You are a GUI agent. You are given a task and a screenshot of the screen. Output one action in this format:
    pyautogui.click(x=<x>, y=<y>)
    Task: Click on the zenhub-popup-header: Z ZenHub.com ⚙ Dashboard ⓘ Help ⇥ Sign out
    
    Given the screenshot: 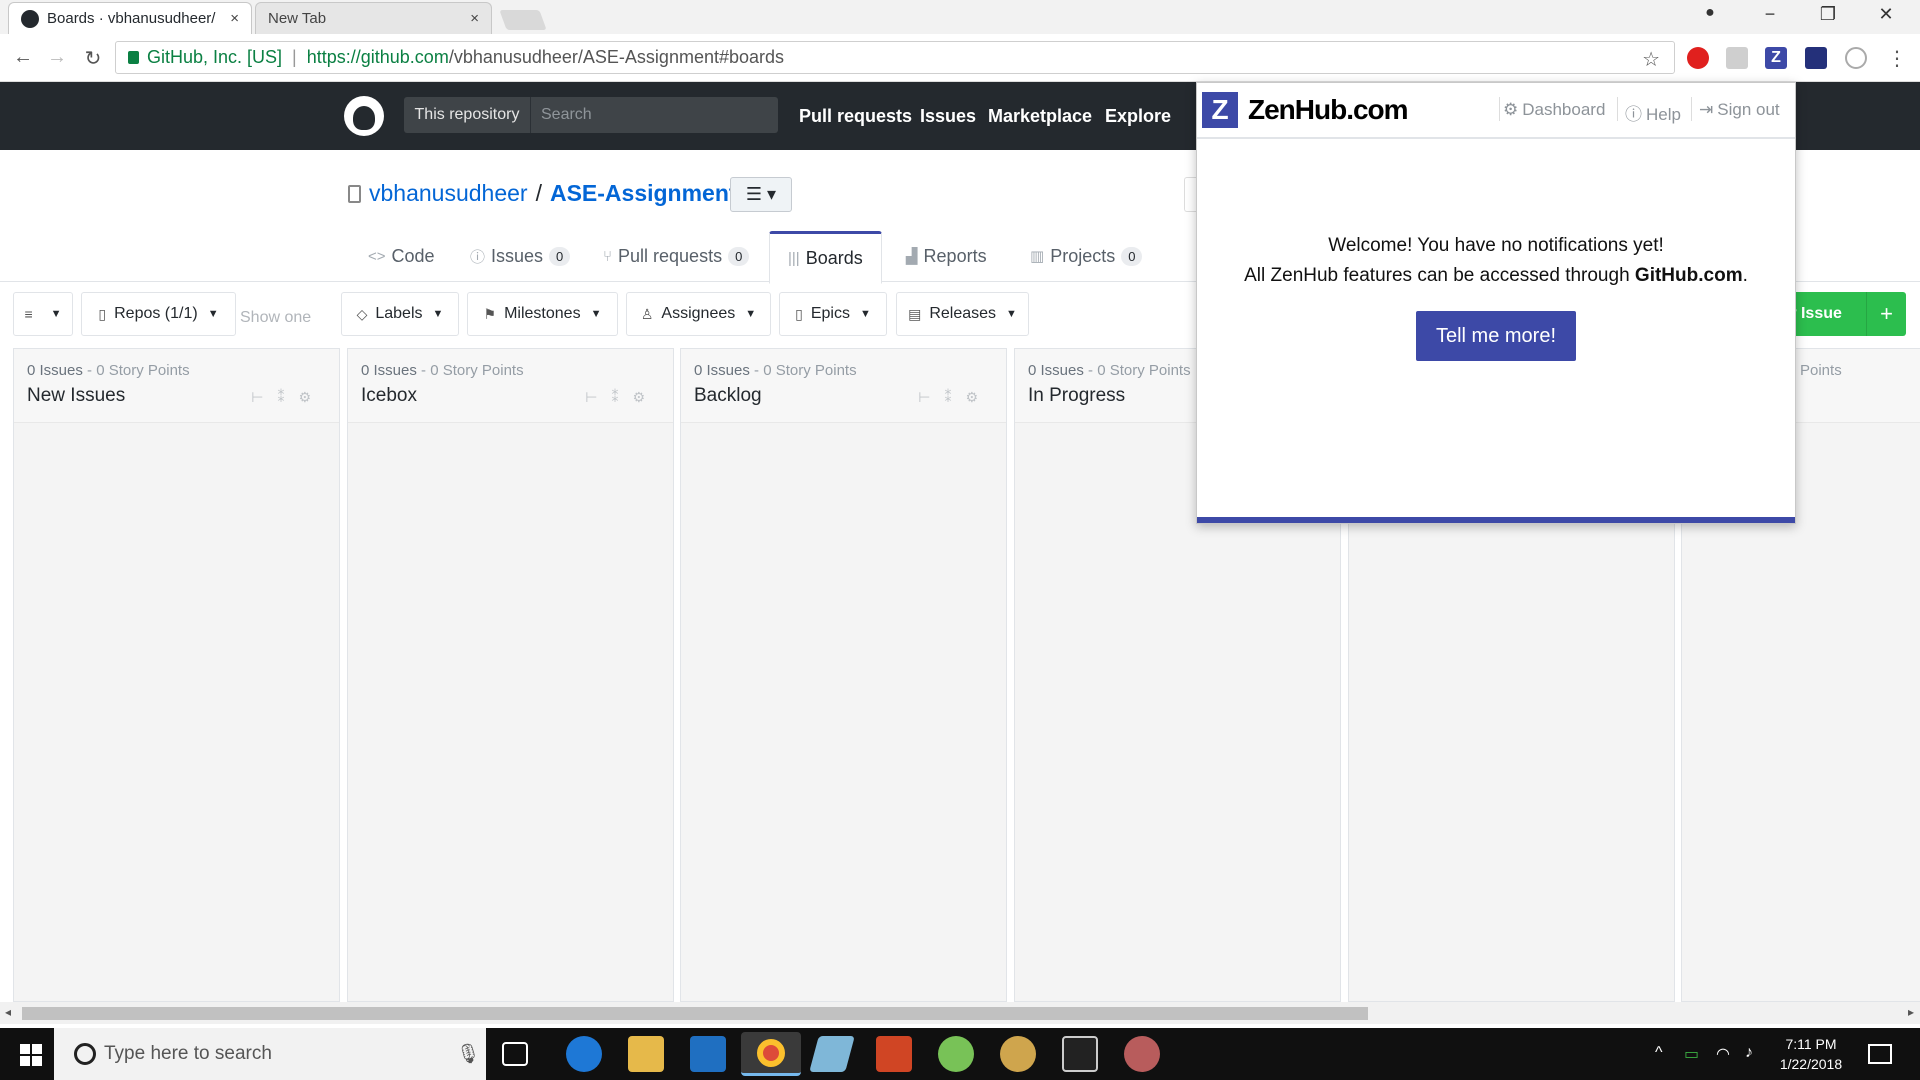 What is the action you would take?
    pyautogui.click(x=1496, y=111)
    